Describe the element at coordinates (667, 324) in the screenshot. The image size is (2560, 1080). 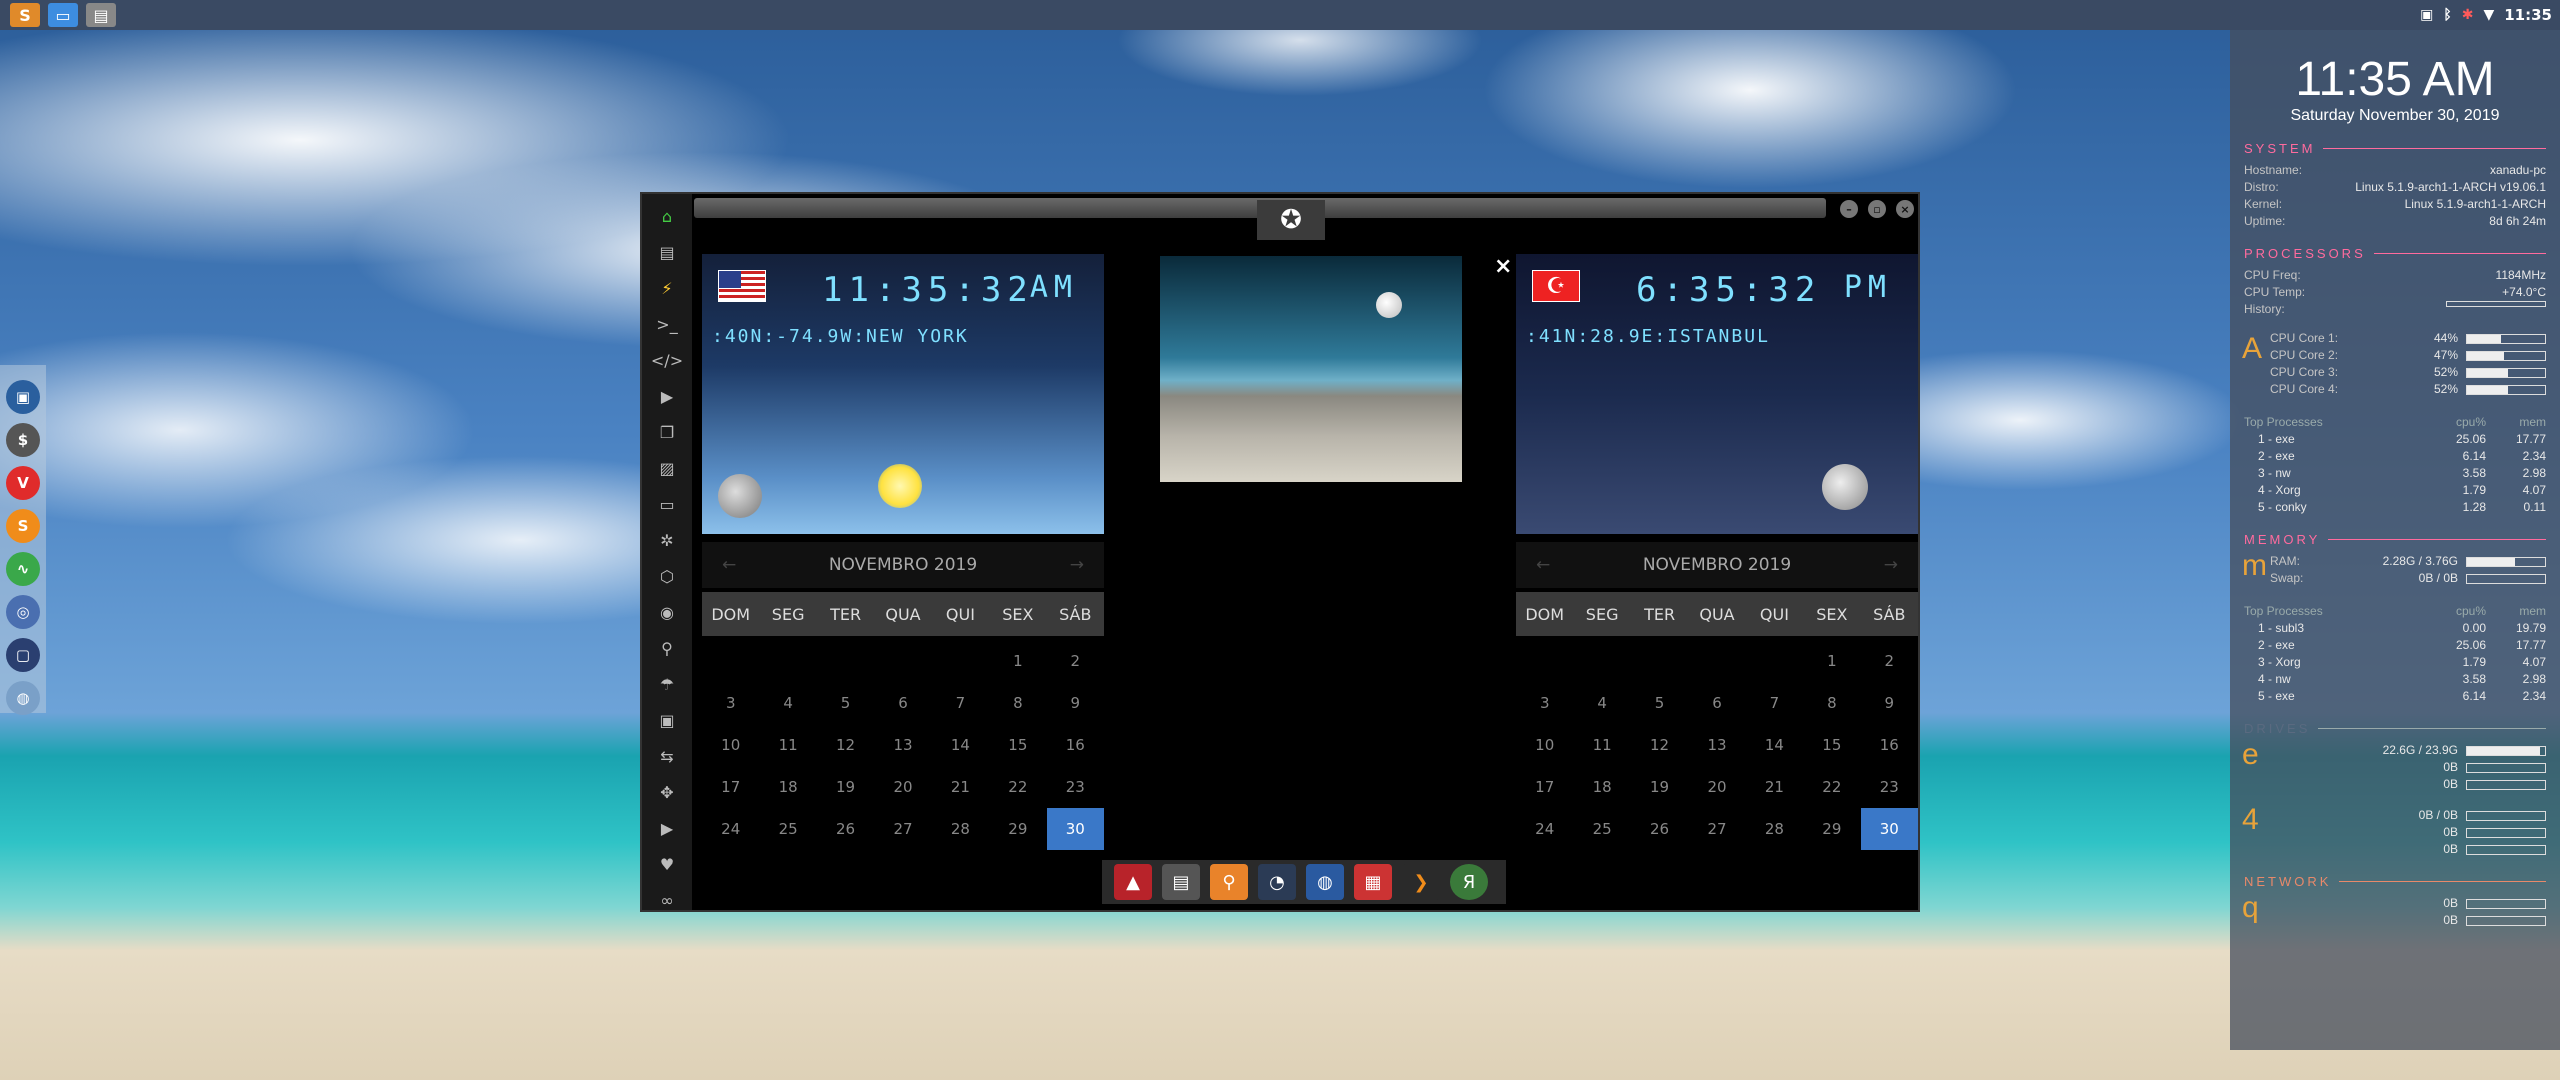
I see `terminal-prompt-icon: >_` at that location.